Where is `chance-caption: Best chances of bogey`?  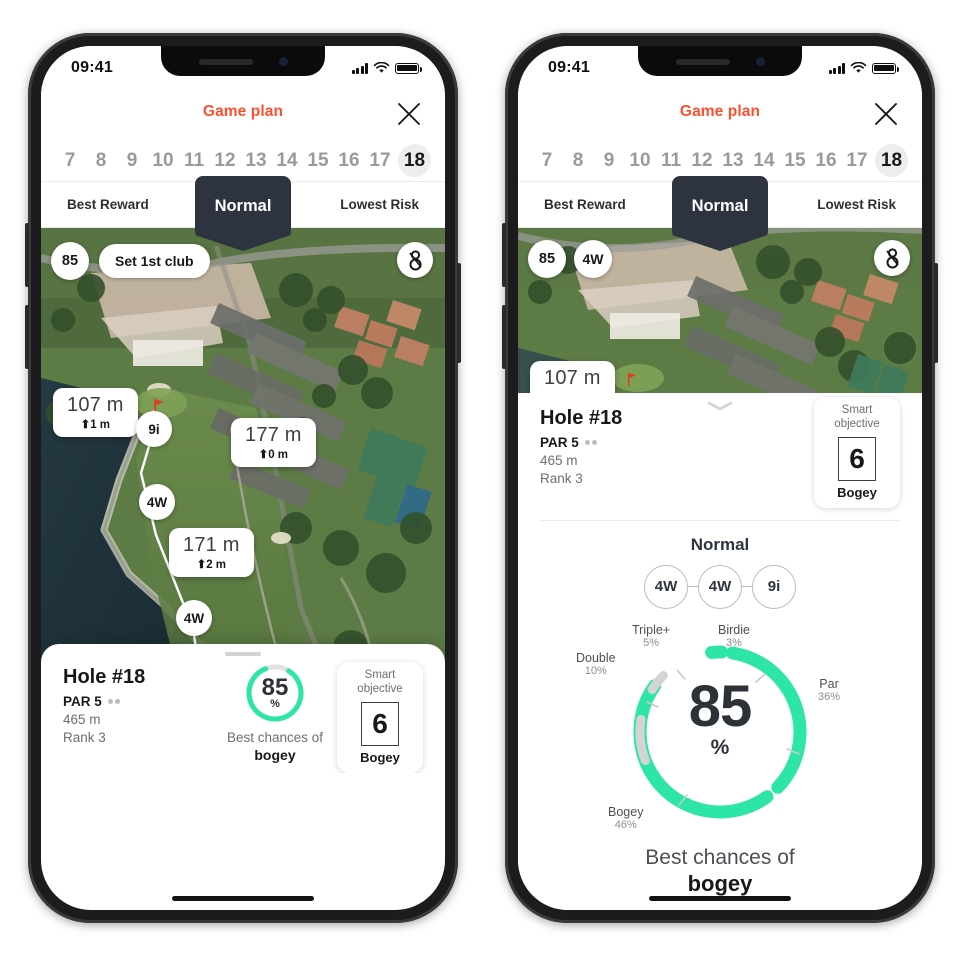
chance-caption: Best chances of bogey is located at coordinates (275, 747).